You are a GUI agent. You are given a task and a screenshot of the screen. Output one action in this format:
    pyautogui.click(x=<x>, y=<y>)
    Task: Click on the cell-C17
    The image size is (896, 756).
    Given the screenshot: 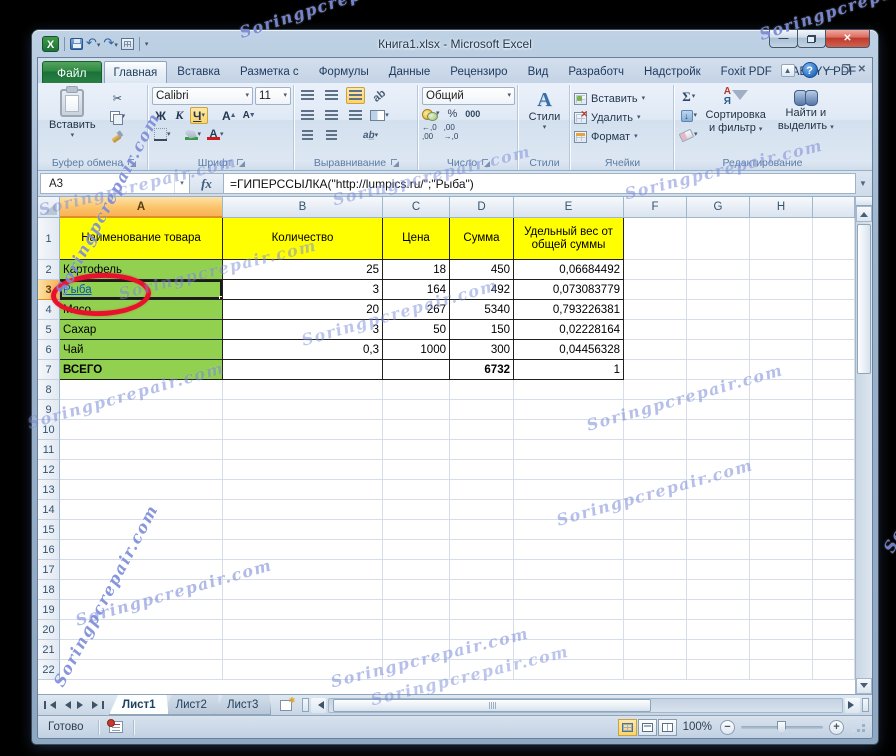 What is the action you would take?
    pyautogui.click(x=416, y=570)
    